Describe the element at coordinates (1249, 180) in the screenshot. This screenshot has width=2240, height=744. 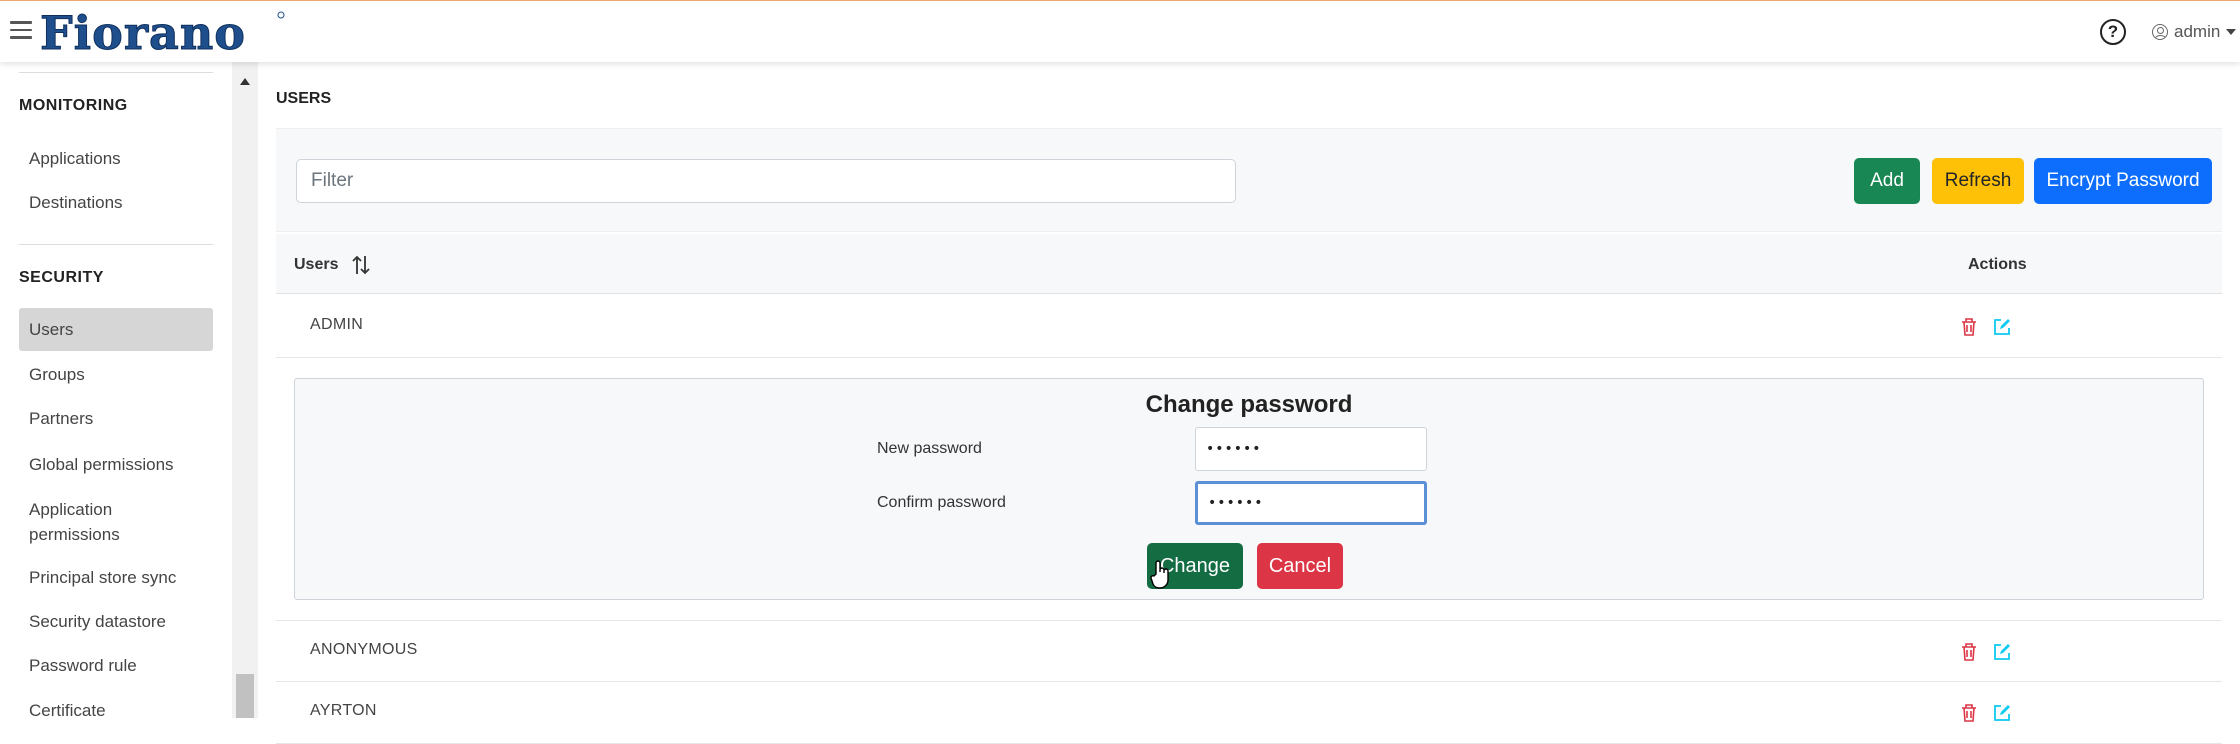
I see `filter-panel: Add Refresh Encrypt Password` at that location.